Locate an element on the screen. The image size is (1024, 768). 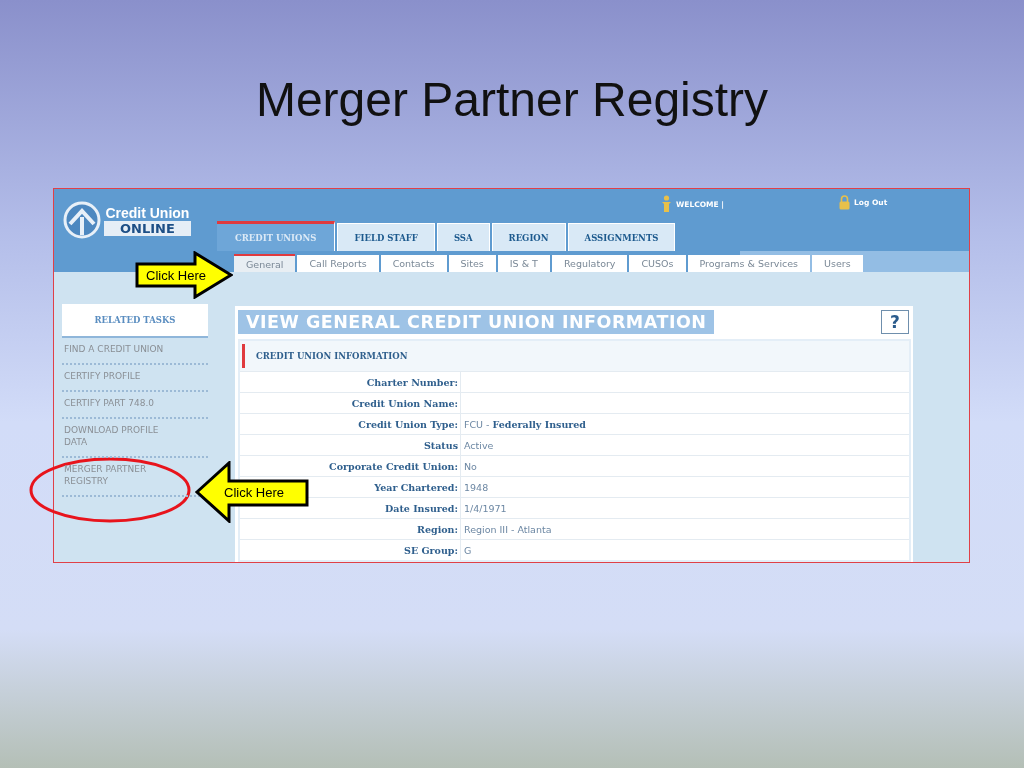
section-title: CREDIT UNION INFORMATION is located at coordinates (331, 356).